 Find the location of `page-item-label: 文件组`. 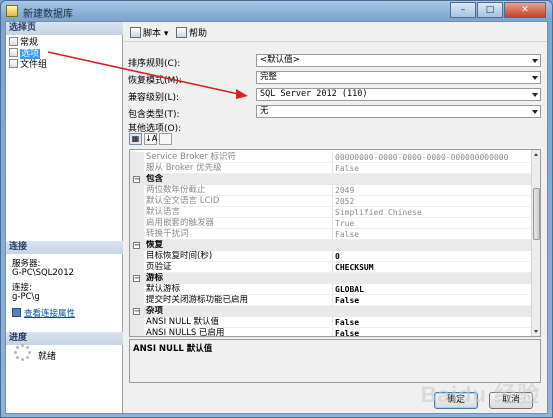

page-item-label: 文件组 is located at coordinates (34, 65).